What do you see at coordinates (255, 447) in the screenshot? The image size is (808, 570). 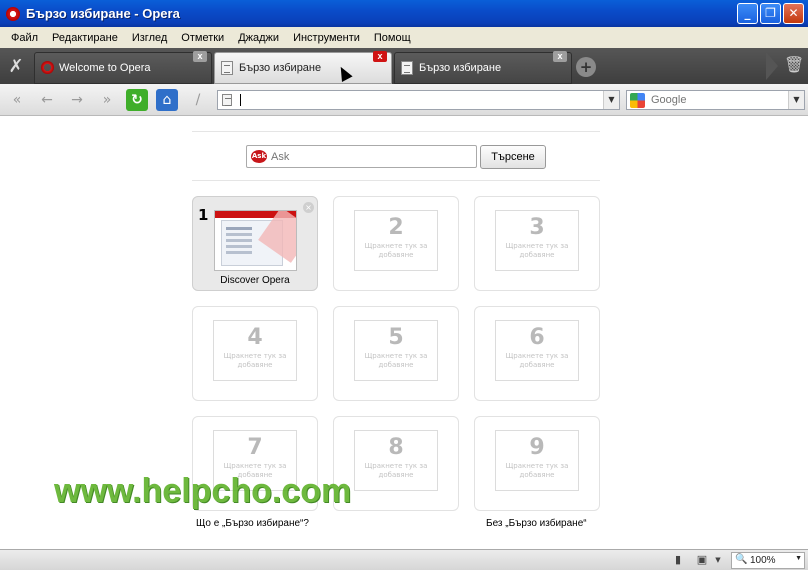 I see `dial-number: 7` at bounding box center [255, 447].